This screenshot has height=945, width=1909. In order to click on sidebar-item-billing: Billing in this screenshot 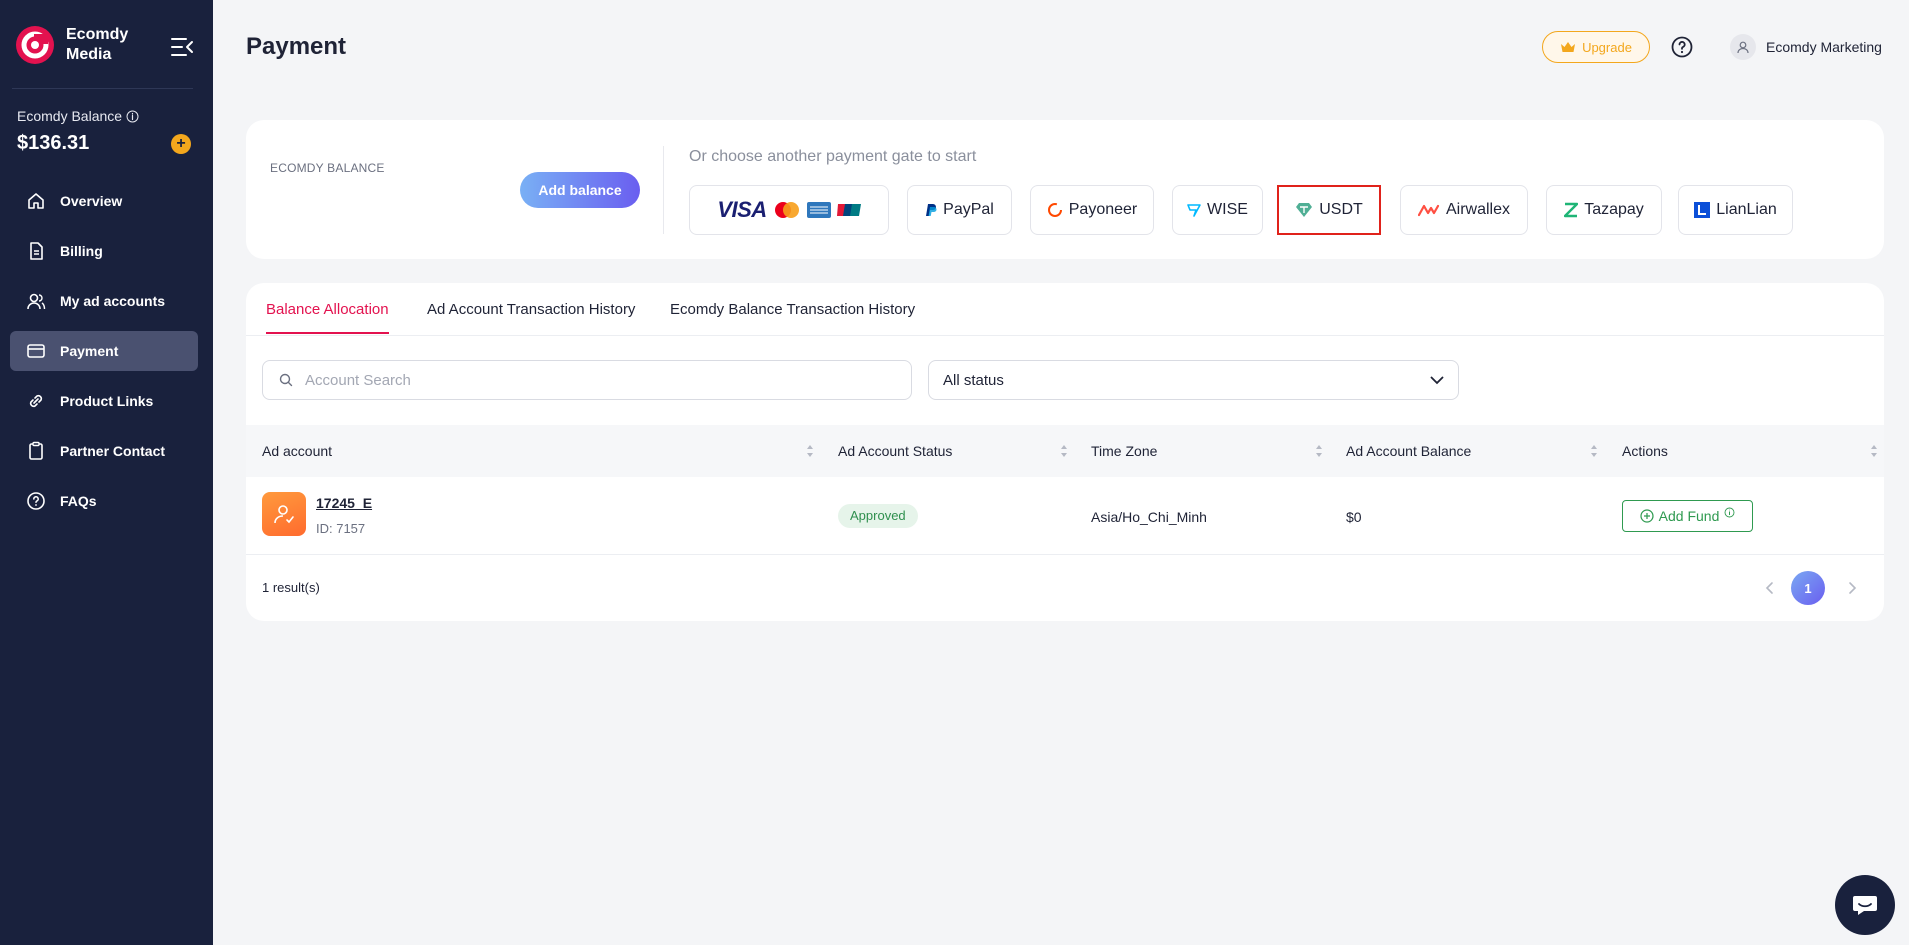, I will do `click(104, 251)`.